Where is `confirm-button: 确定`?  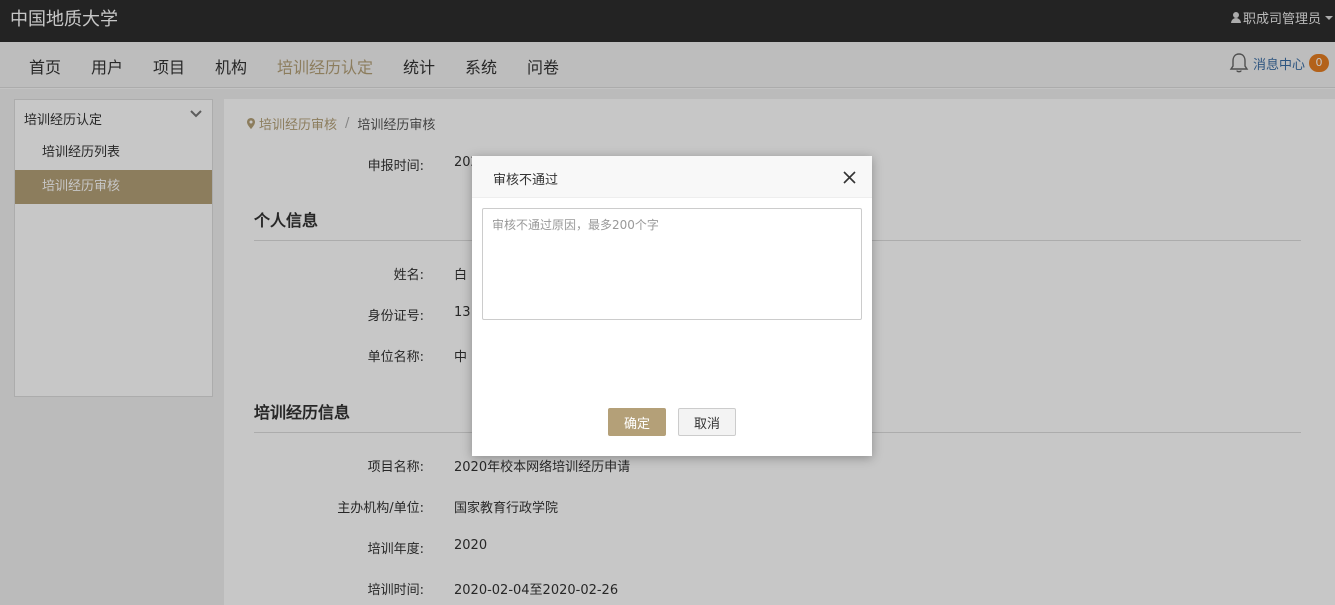
confirm-button: 确定 is located at coordinates (637, 422).